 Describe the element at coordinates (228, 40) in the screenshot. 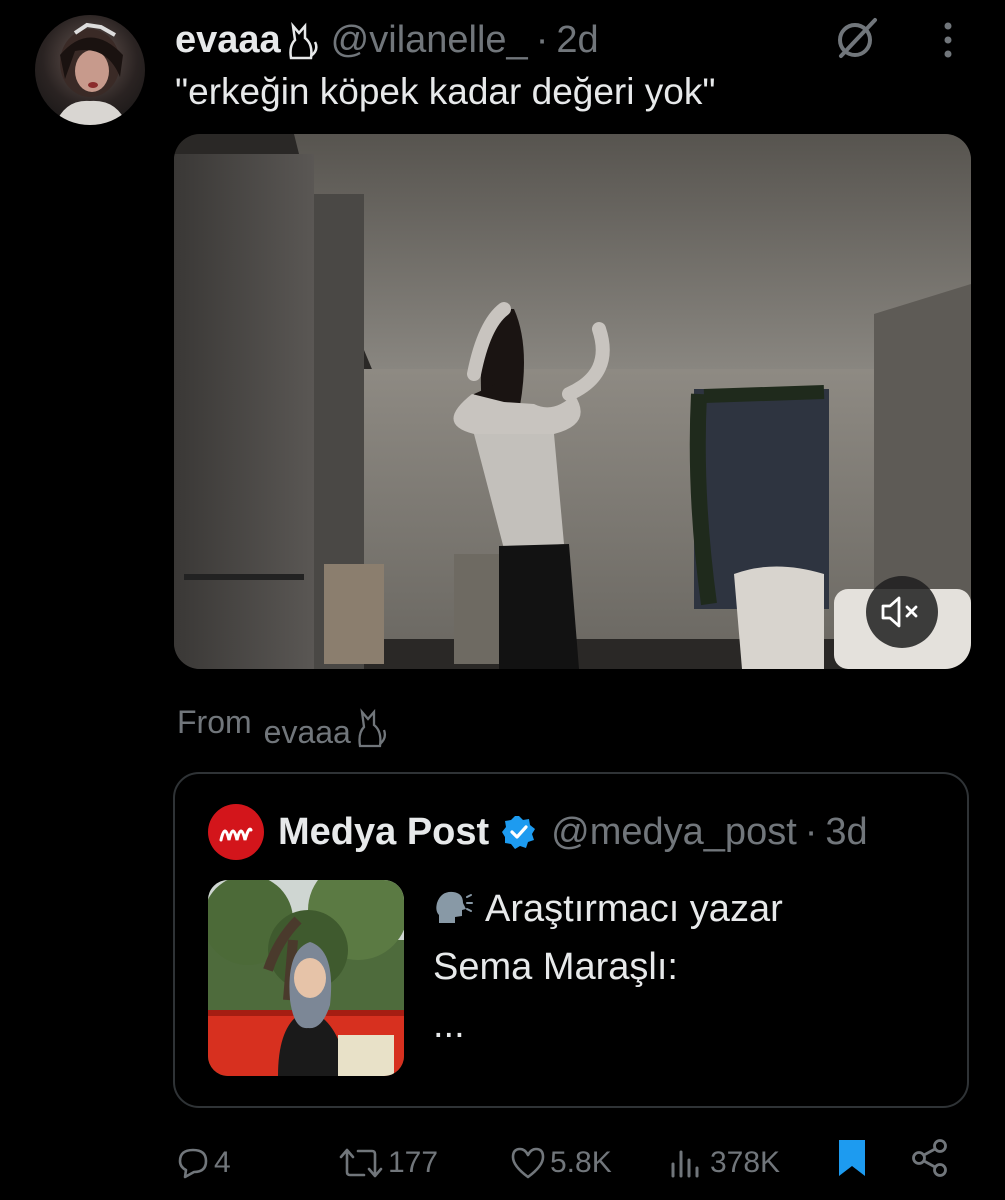

I see `author-display-name: evaaa` at that location.